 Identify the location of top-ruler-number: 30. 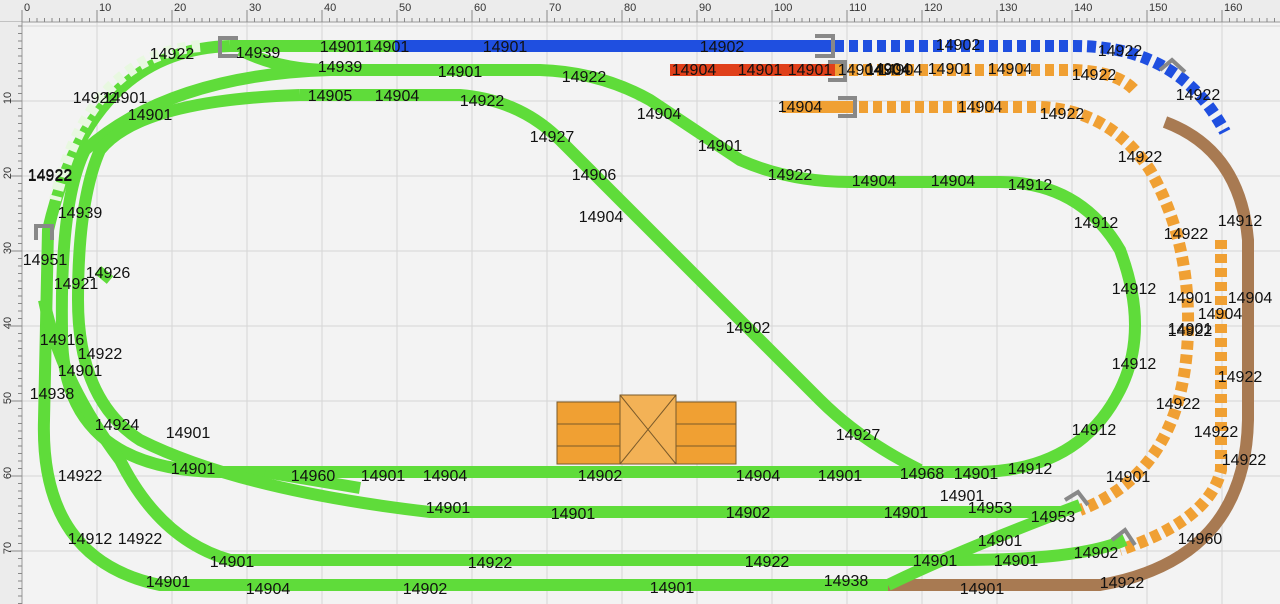
(255, 8).